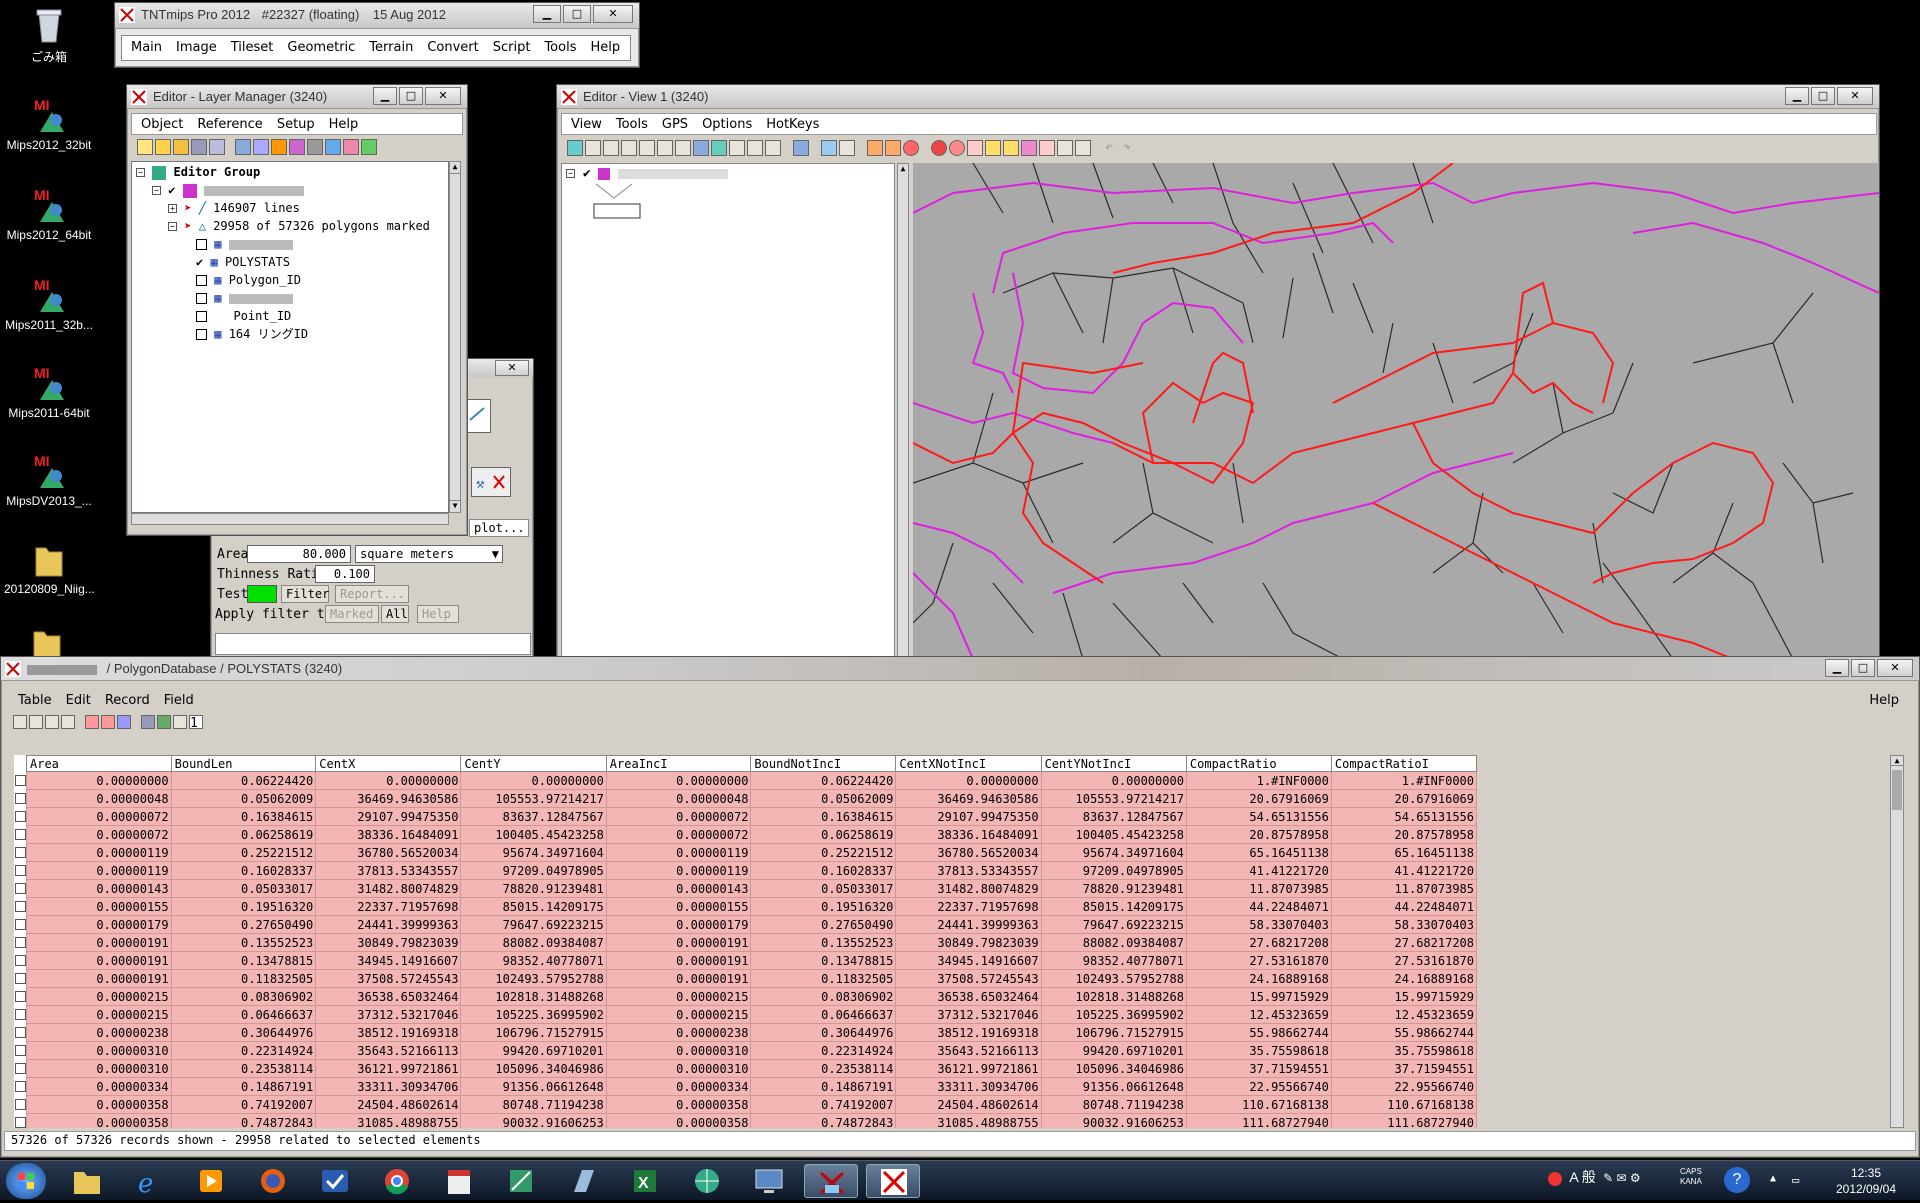  What do you see at coordinates (397, 1181) in the screenshot?
I see `taskbar-chrome` at bounding box center [397, 1181].